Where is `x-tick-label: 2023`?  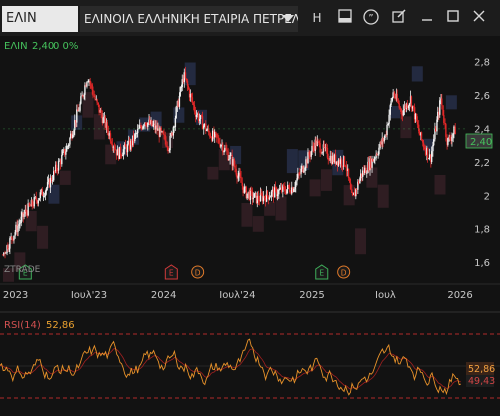 x-tick-label: 2023 is located at coordinates (15, 295).